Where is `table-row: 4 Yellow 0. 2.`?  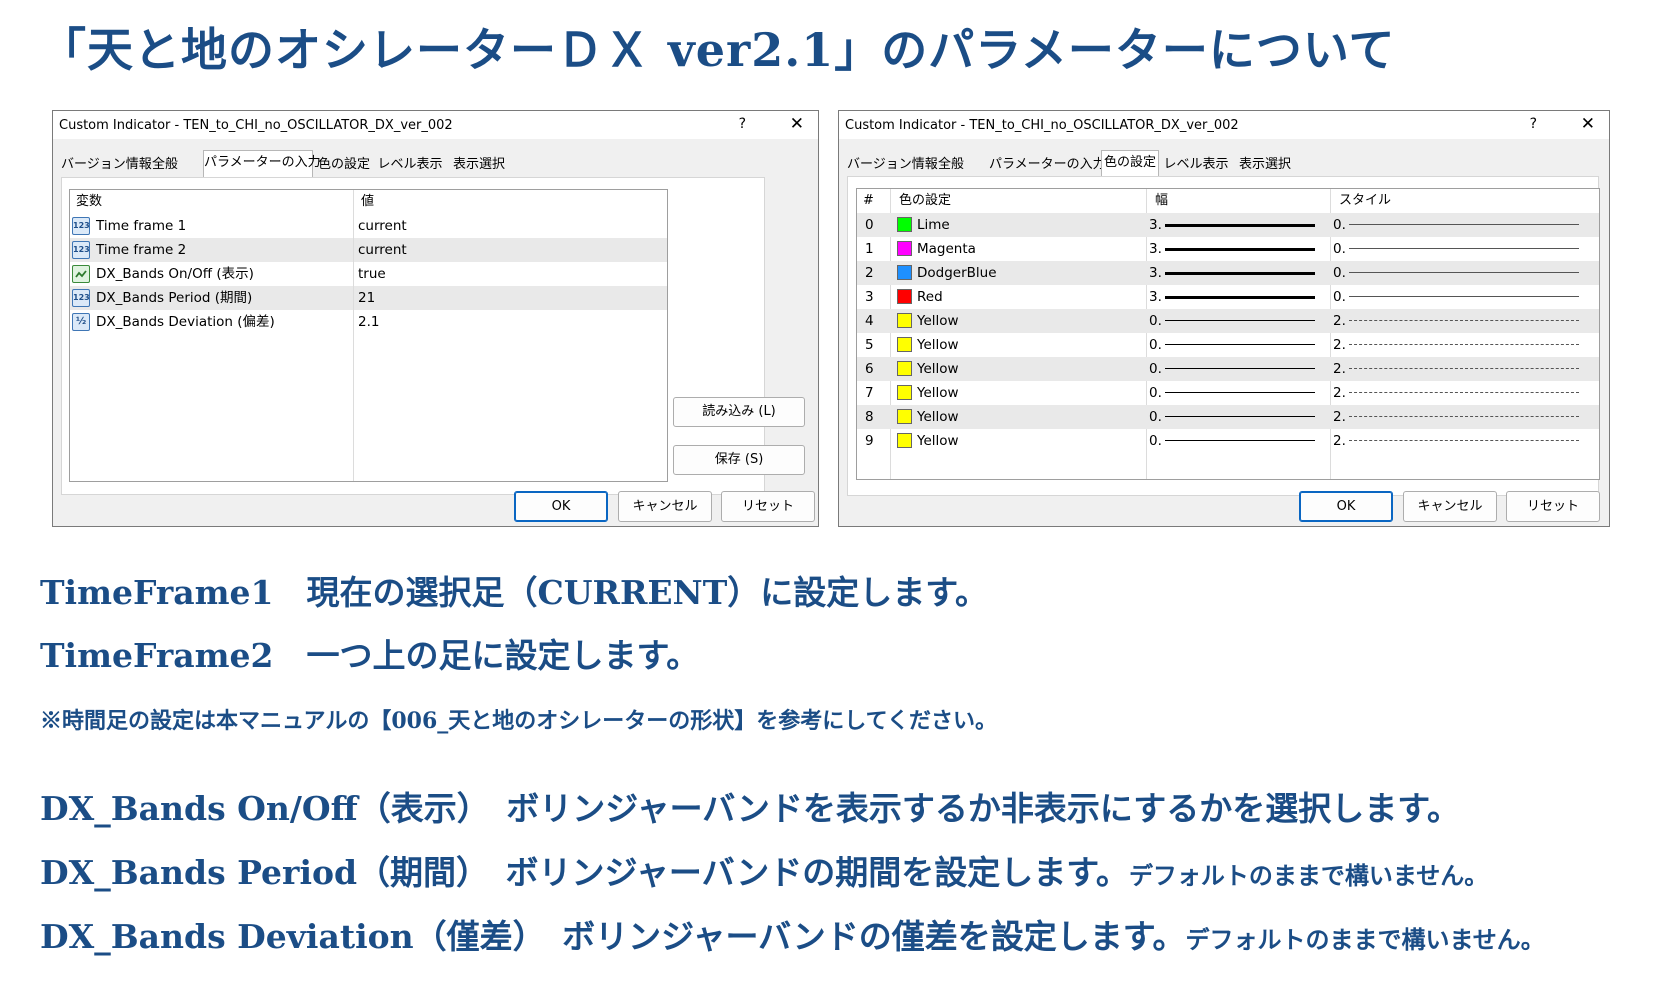 table-row: 4 Yellow 0. 2. is located at coordinates (1228, 321).